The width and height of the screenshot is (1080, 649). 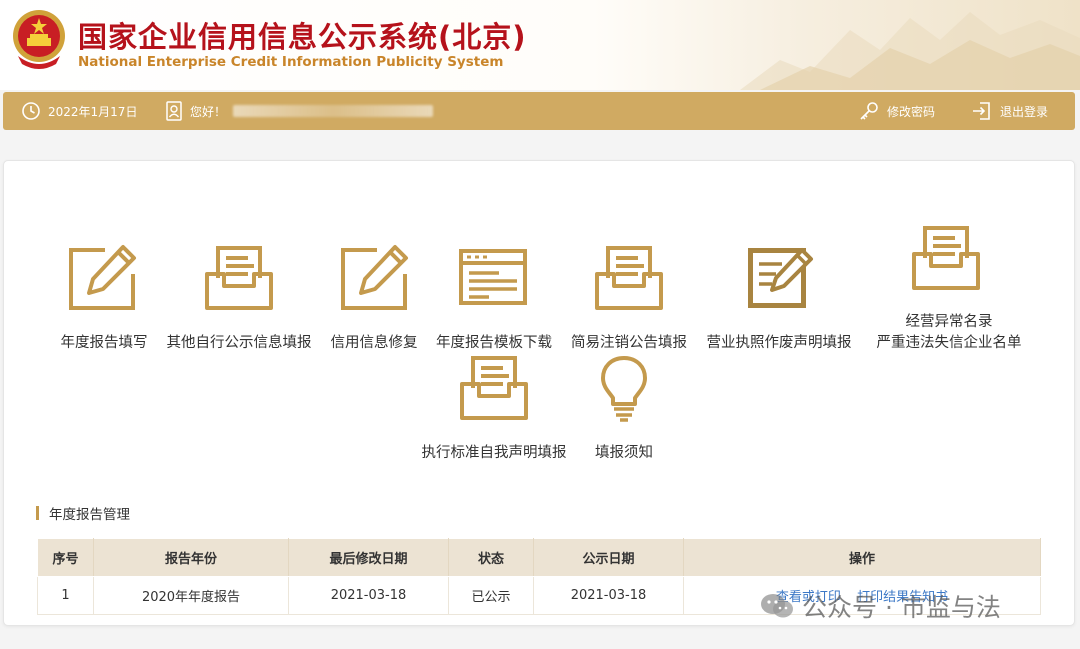 I want to click on cell-year: 2020年年度报告, so click(x=191, y=595).